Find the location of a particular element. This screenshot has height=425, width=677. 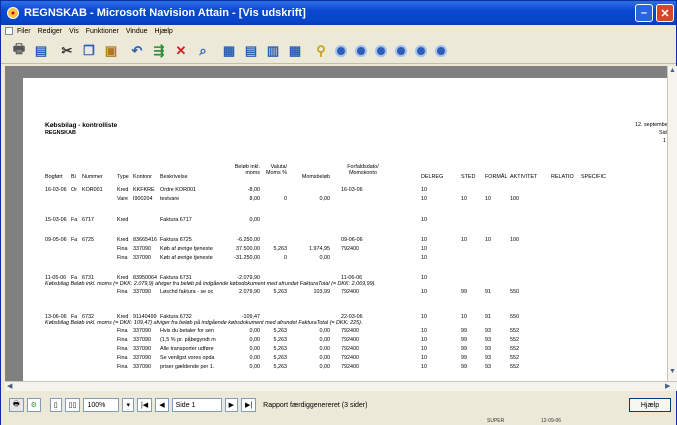

cell-beskrivelse: Faktura 6717 is located at coordinates (176, 220).